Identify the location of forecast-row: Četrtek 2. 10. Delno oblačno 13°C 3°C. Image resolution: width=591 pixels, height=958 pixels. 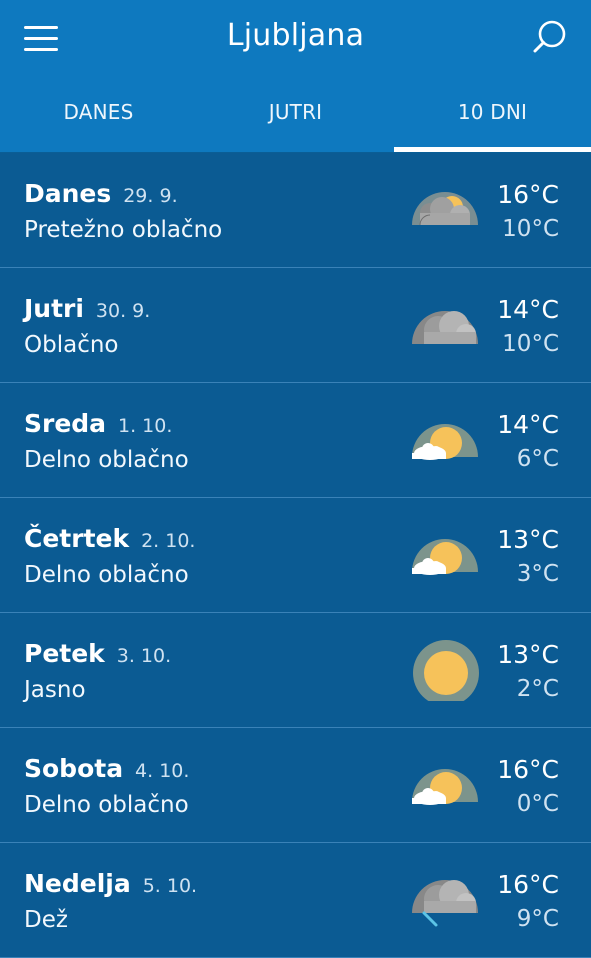
(295, 555).